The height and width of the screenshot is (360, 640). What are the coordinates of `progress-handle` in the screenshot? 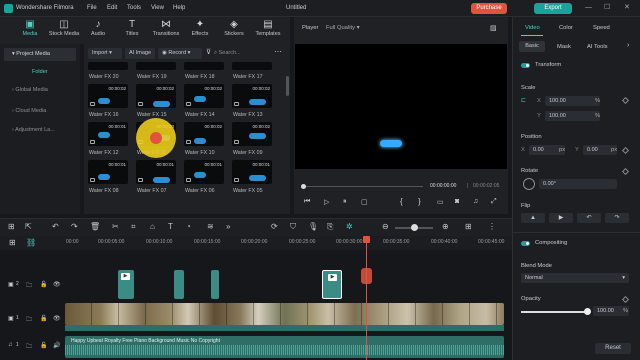 It's located at (303, 186).